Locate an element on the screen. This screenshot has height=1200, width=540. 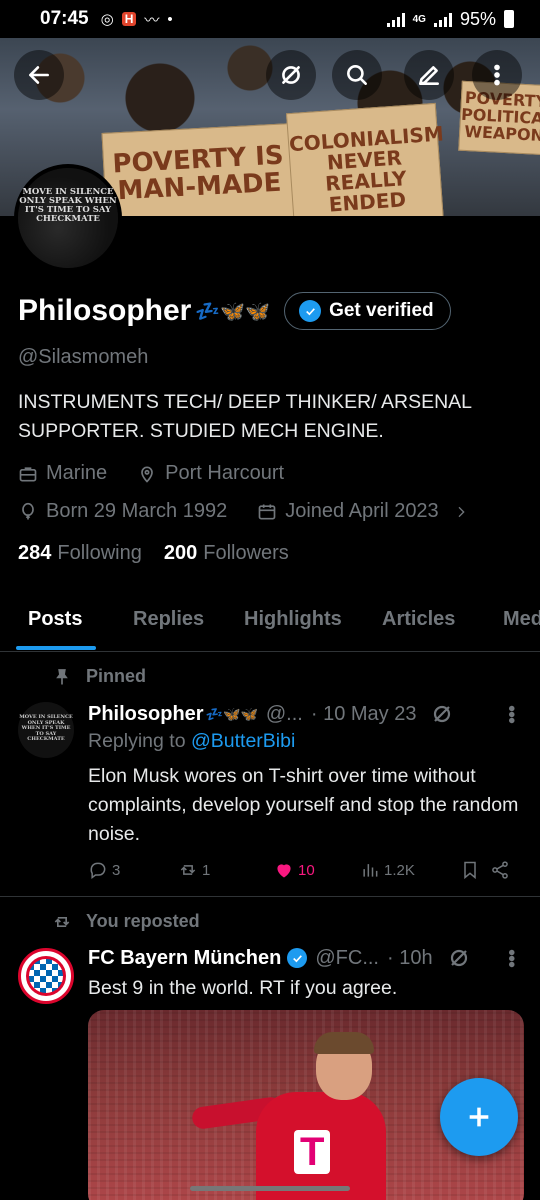
reply-icon is located at coordinates (98, 870).